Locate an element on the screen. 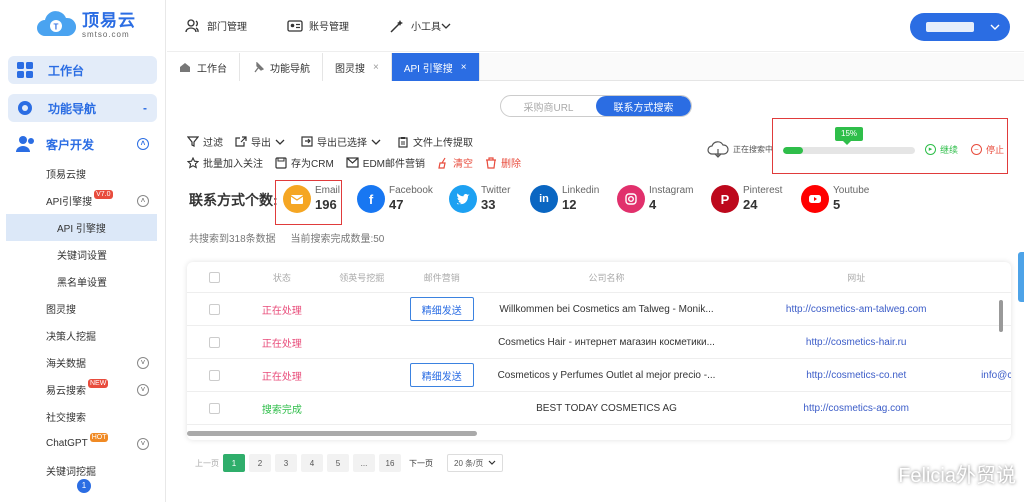 The width and height of the screenshot is (1024, 502). sidebar-item-label: 决策人挖掘 is located at coordinates (71, 337).